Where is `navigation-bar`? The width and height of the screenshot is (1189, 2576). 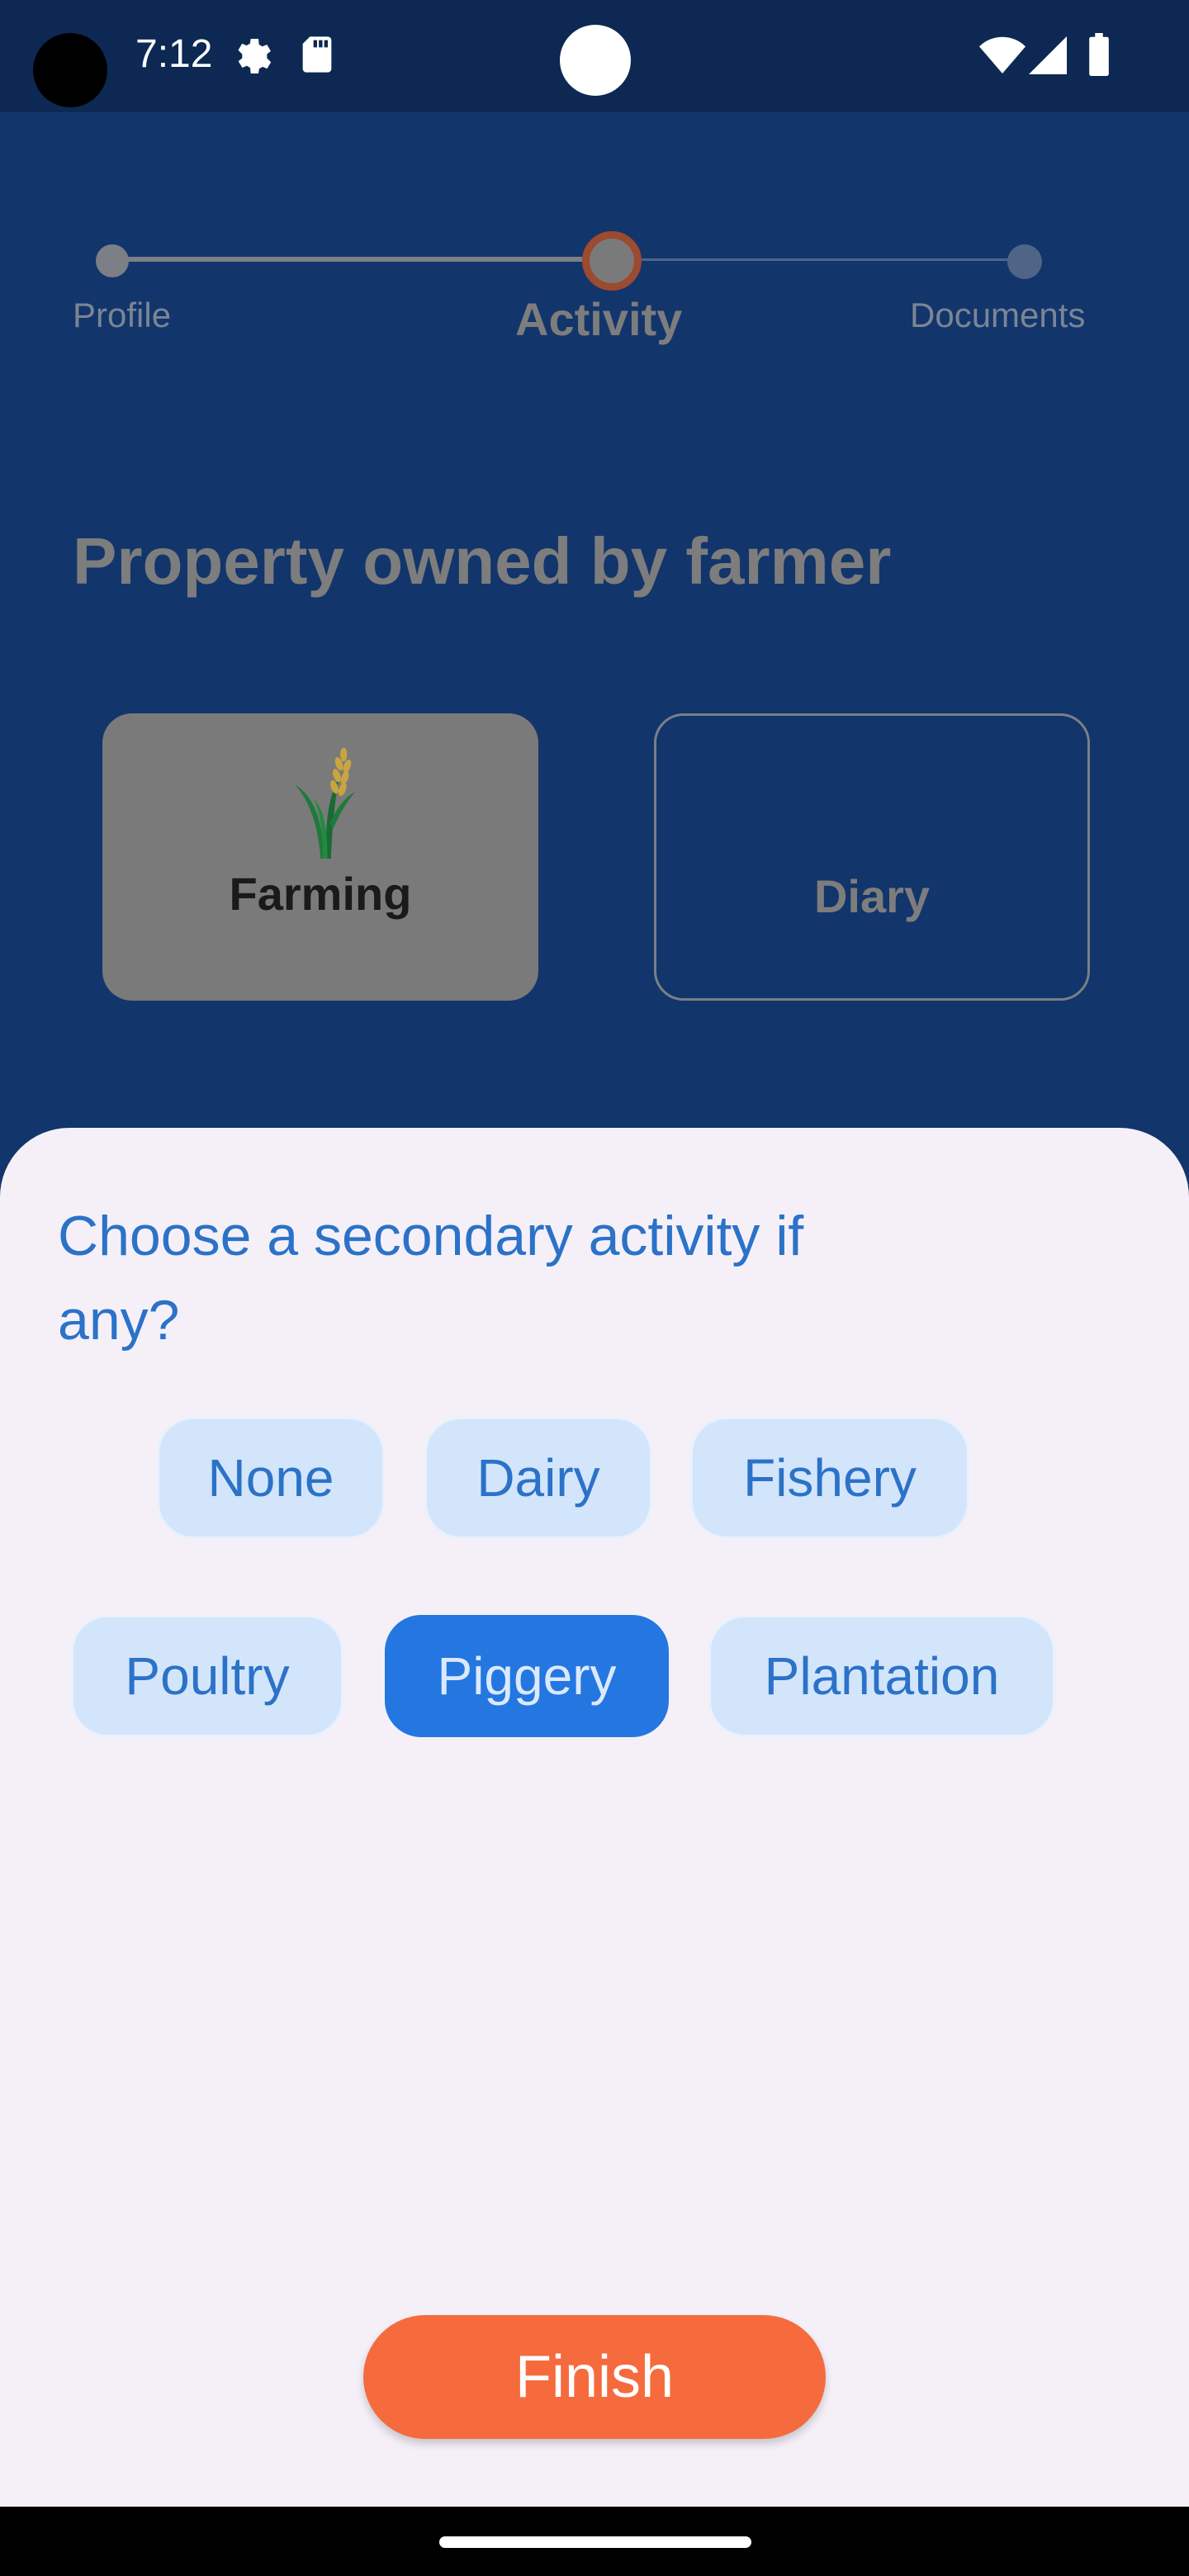 navigation-bar is located at coordinates (594, 2541).